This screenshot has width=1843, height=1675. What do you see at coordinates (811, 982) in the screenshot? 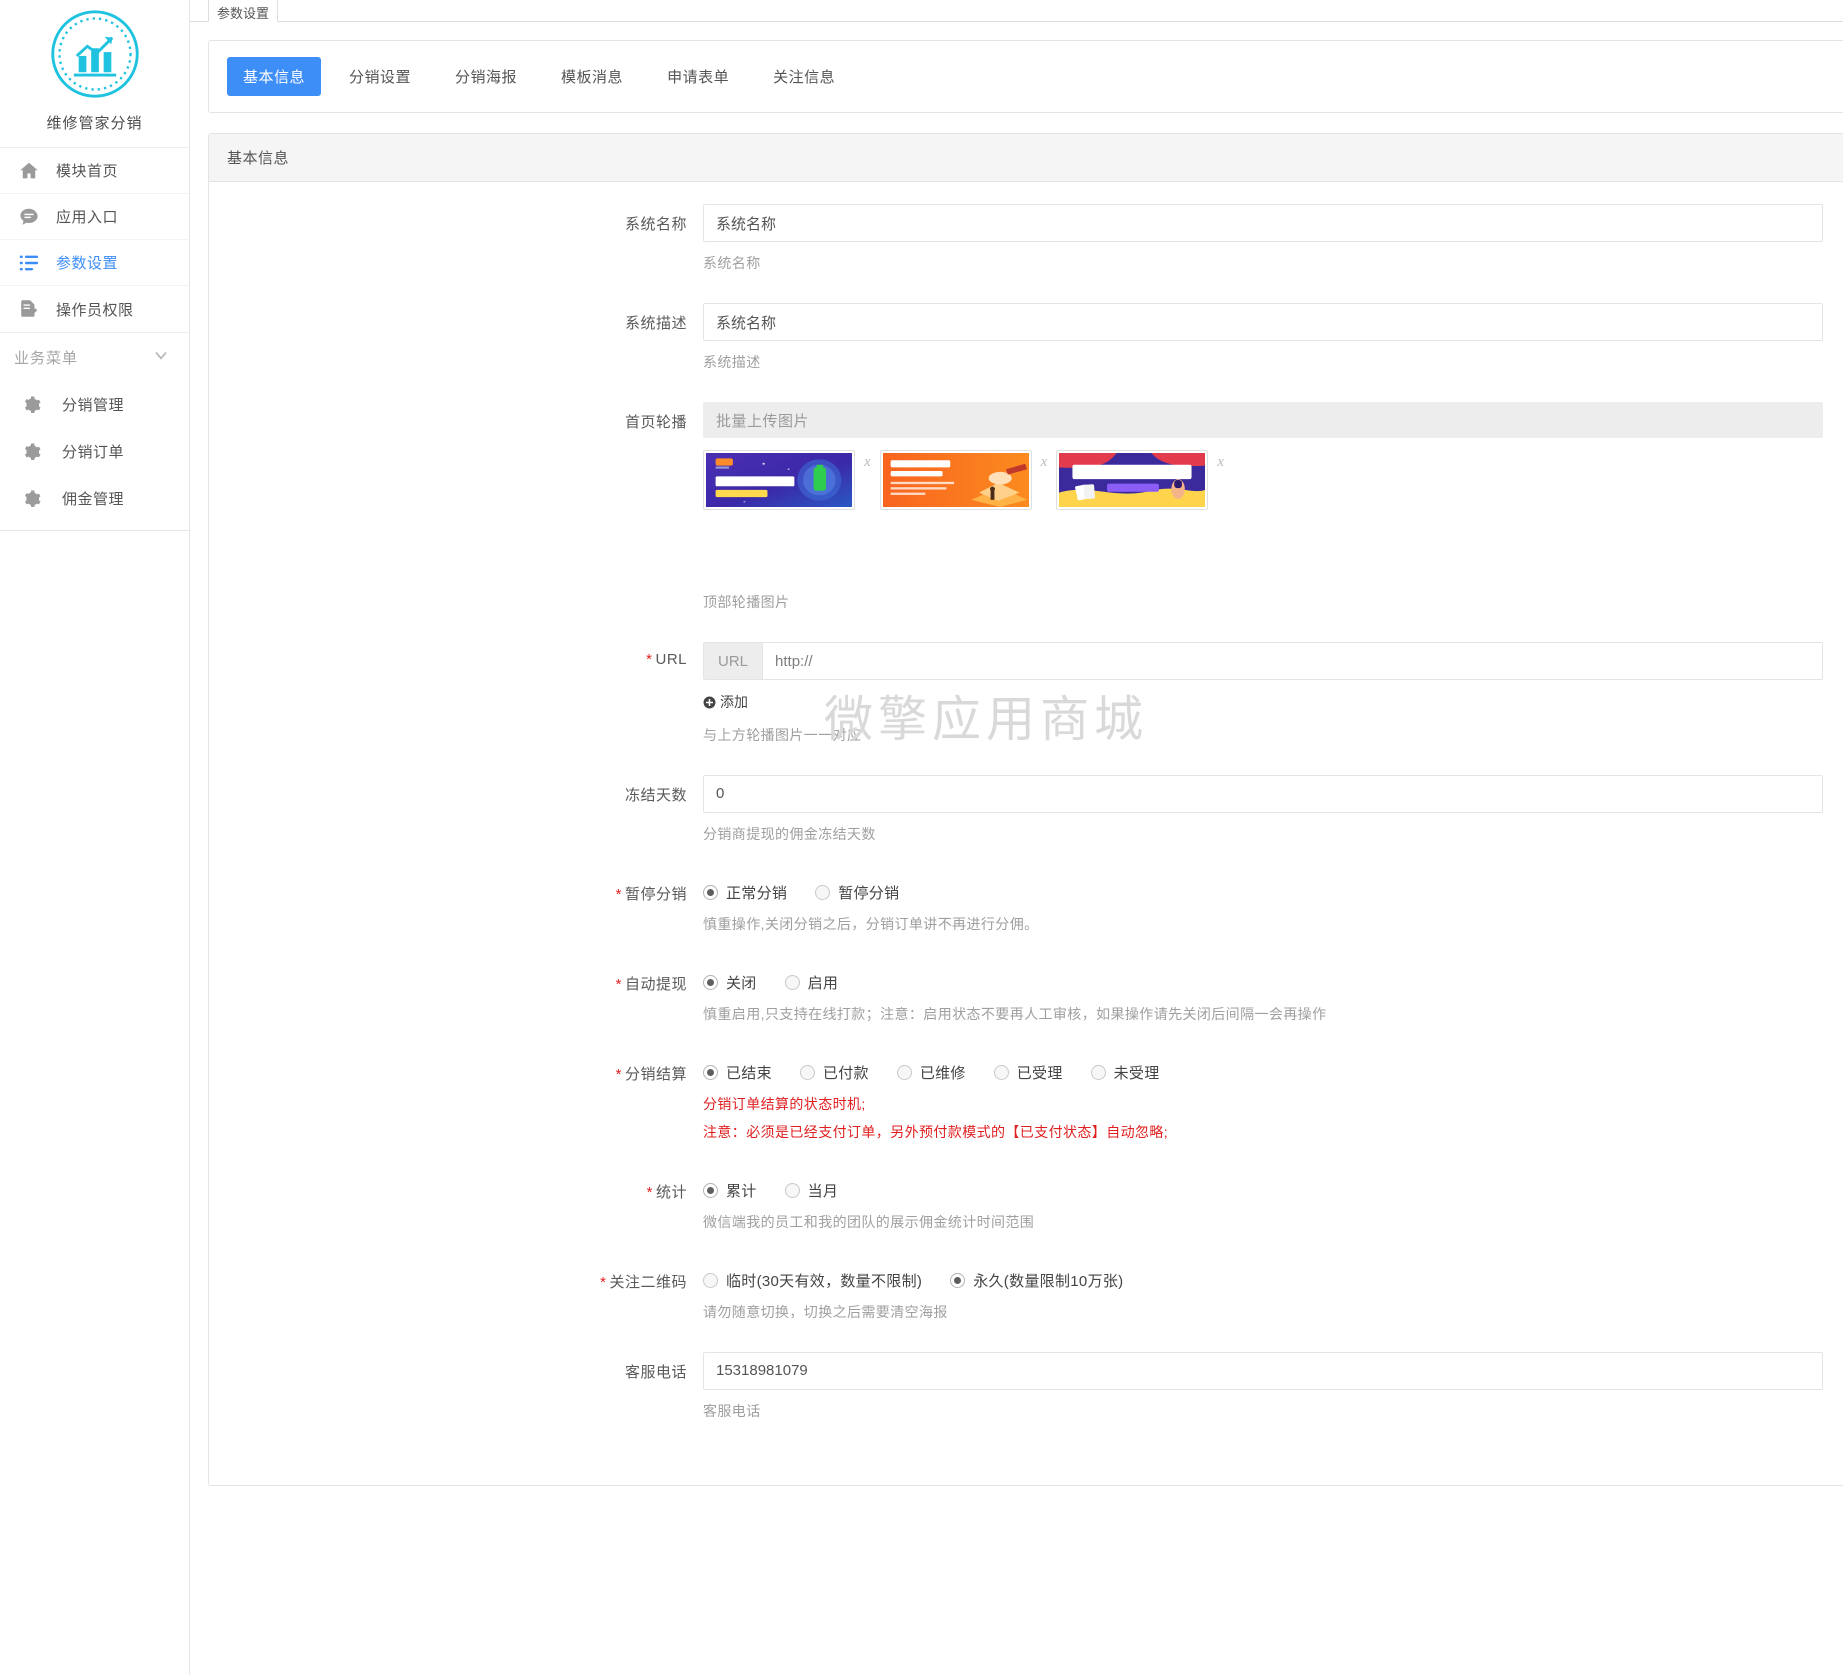
I see `radio-auto-withdraw-on: 启用` at bounding box center [811, 982].